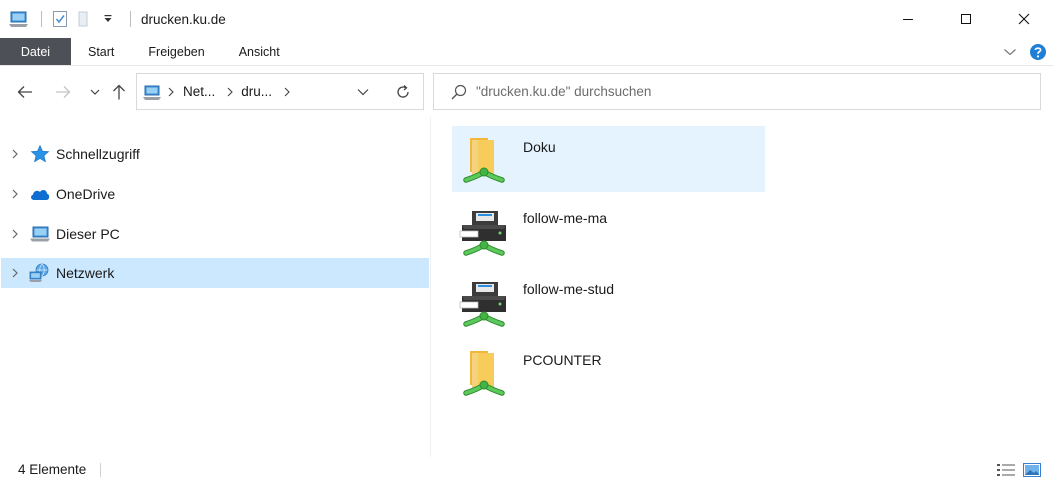 This screenshot has height=482, width=1053. I want to click on recent-locations-button, so click(95, 92).